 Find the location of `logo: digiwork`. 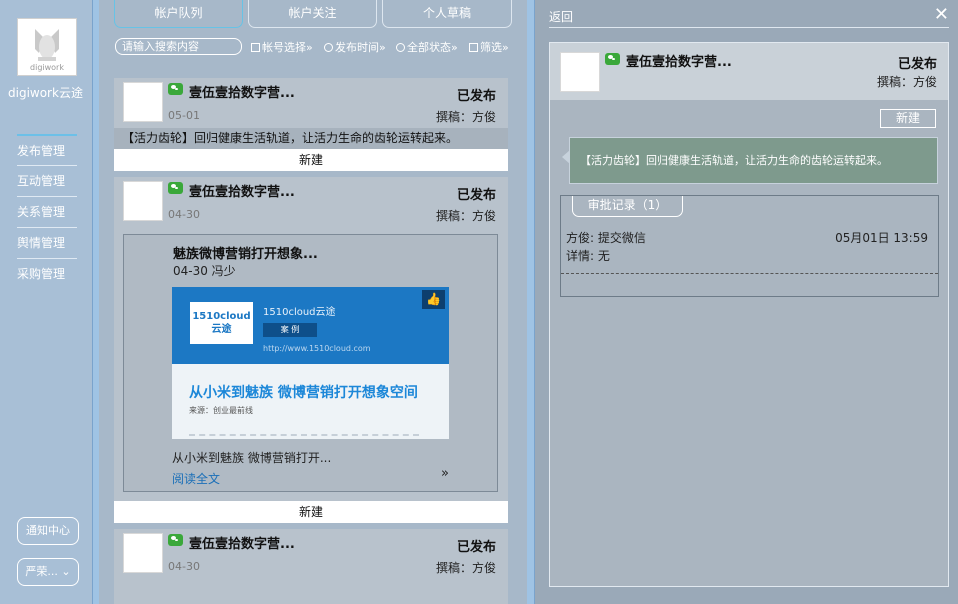

logo: digiwork is located at coordinates (47, 47).